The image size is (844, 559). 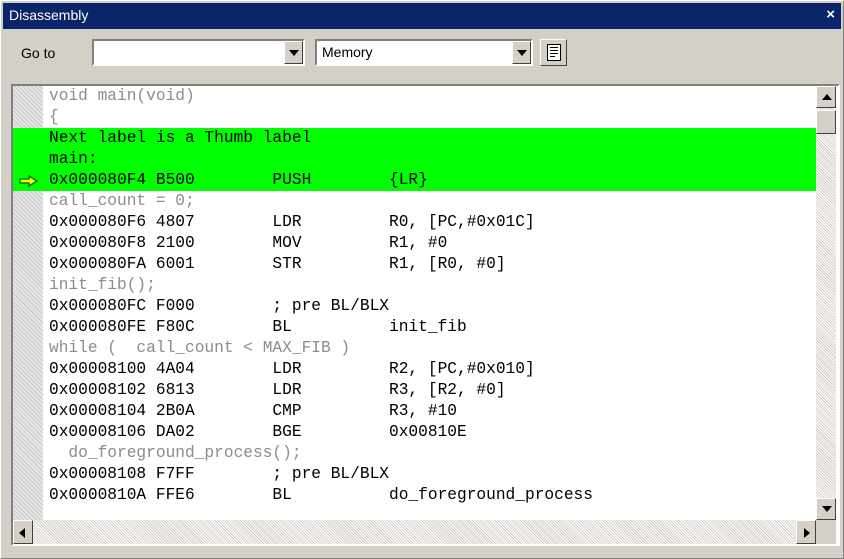 What do you see at coordinates (347, 52) in the screenshot?
I see `memory-select-value: Memory` at bounding box center [347, 52].